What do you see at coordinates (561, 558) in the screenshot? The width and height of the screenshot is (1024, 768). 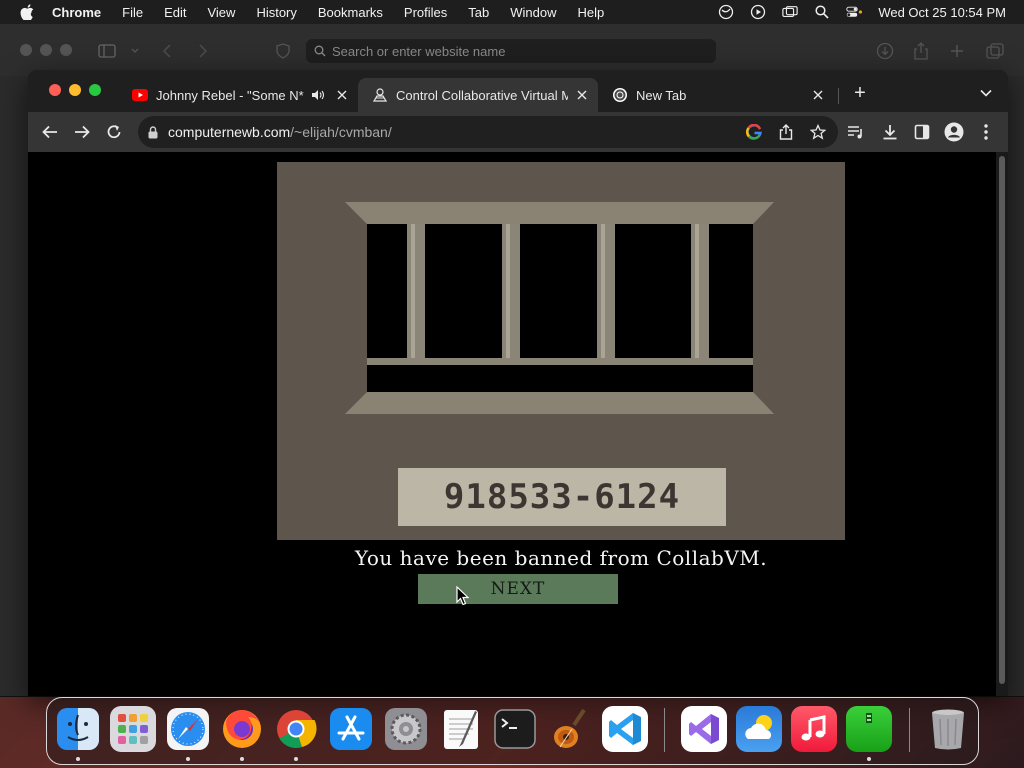 I see `banned-message: You have been banned from CollabVM.` at bounding box center [561, 558].